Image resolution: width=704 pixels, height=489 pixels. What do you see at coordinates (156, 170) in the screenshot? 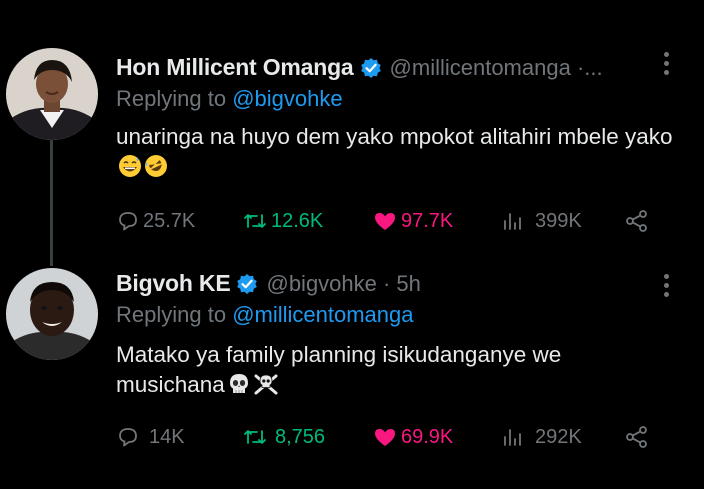
I see `rolling-laughing-emoji-icon` at bounding box center [156, 170].